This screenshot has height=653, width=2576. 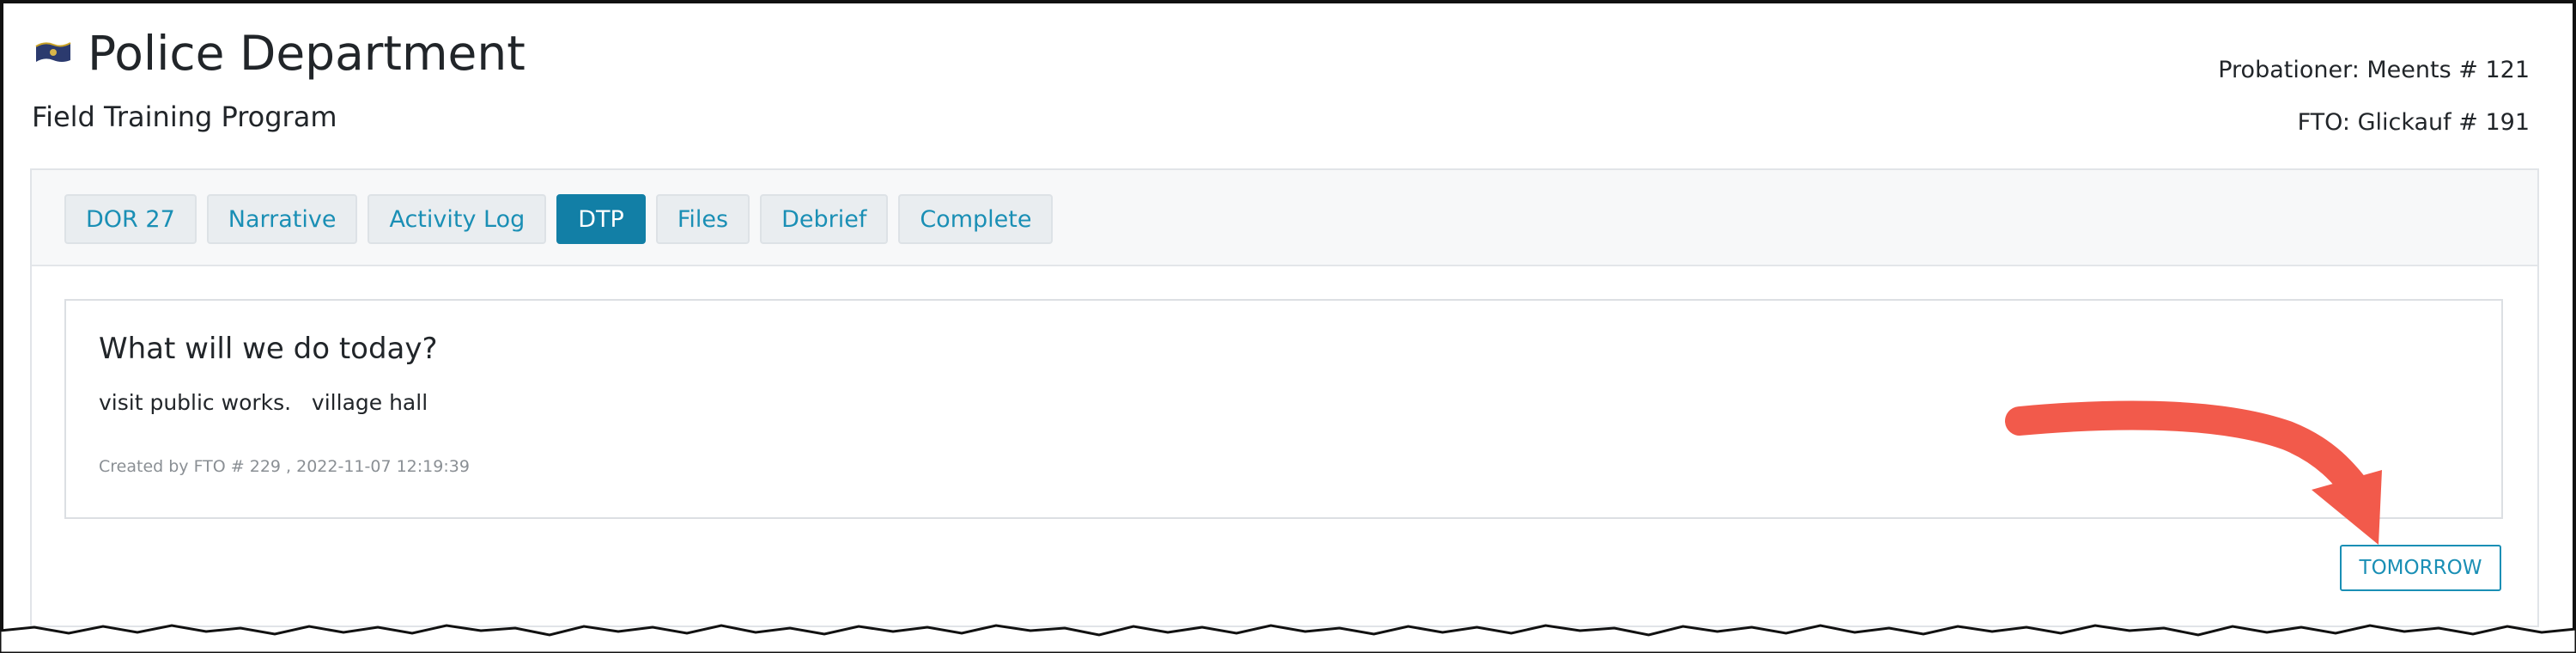 What do you see at coordinates (307, 53) in the screenshot?
I see `page-title: Police Department` at bounding box center [307, 53].